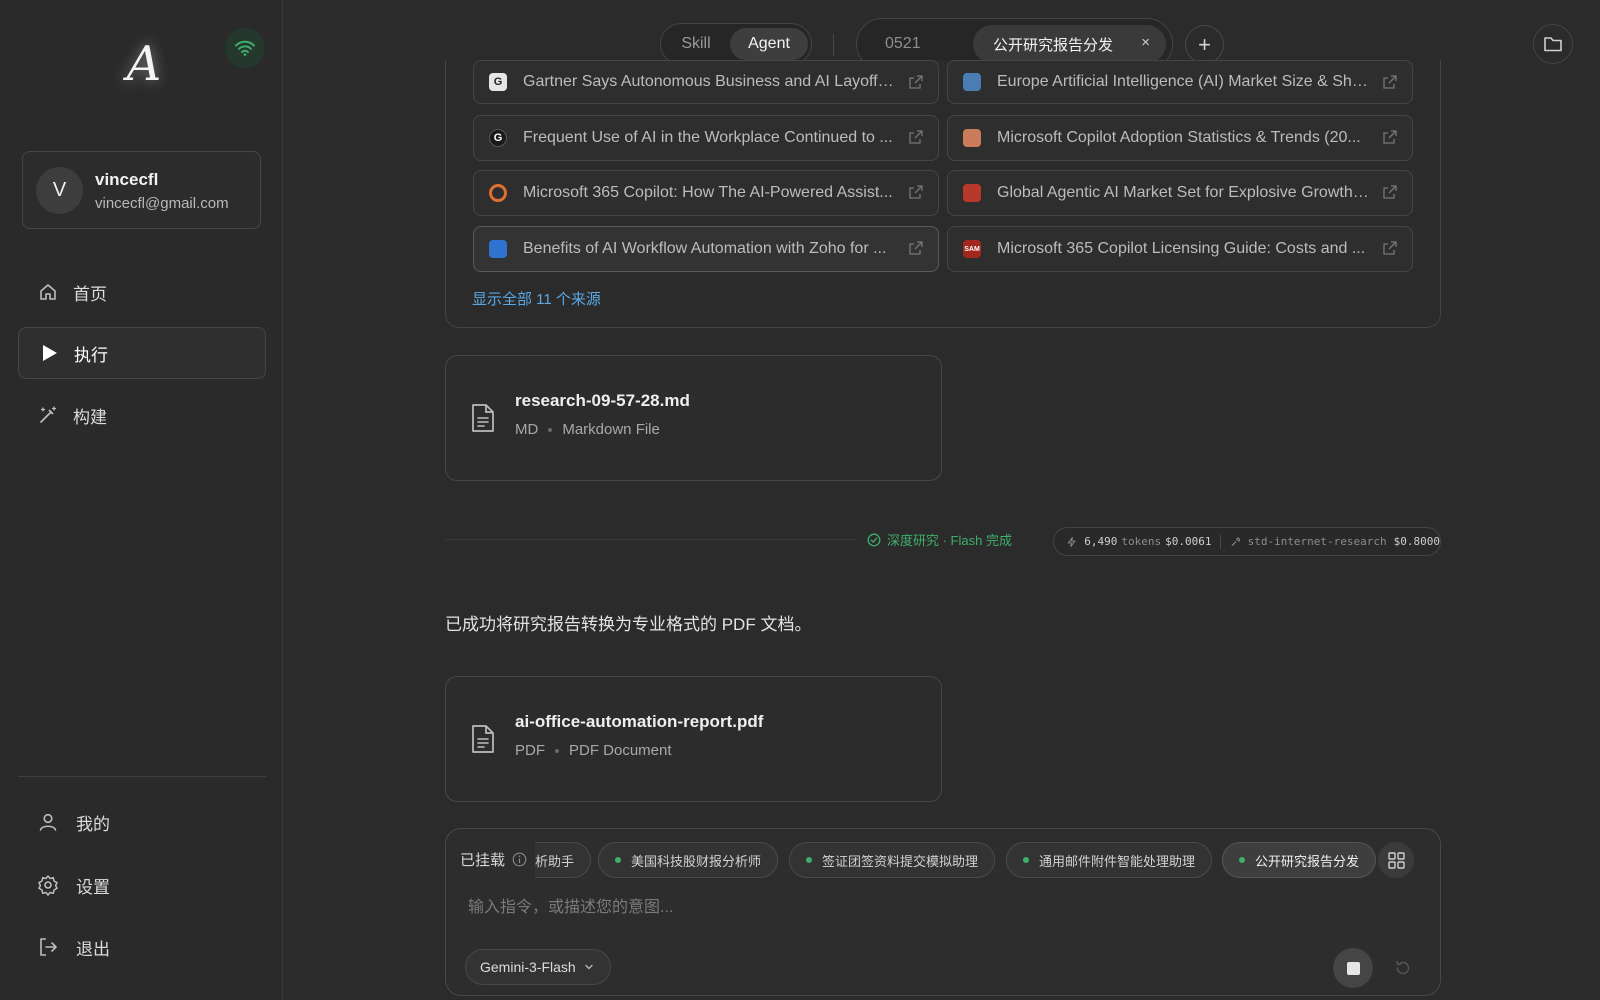 The height and width of the screenshot is (1000, 1600). What do you see at coordinates (1317, 541) in the screenshot?
I see `tool-name: std-internet-research` at bounding box center [1317, 541].